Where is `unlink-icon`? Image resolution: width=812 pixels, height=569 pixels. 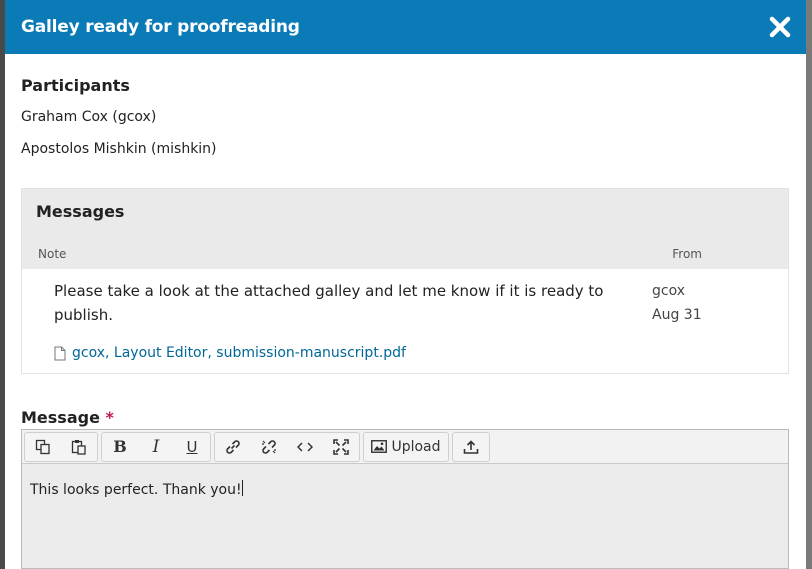 unlink-icon is located at coordinates (269, 446).